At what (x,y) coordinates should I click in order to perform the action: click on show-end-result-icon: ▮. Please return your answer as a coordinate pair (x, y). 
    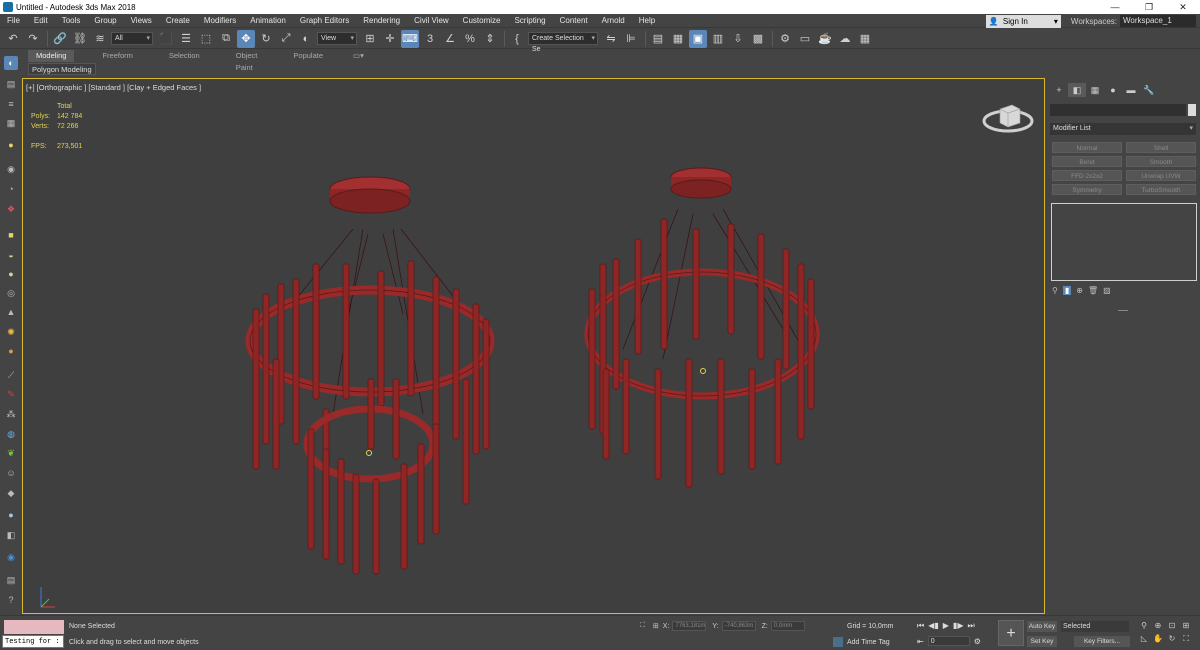
    Looking at the image, I should click on (1067, 290).